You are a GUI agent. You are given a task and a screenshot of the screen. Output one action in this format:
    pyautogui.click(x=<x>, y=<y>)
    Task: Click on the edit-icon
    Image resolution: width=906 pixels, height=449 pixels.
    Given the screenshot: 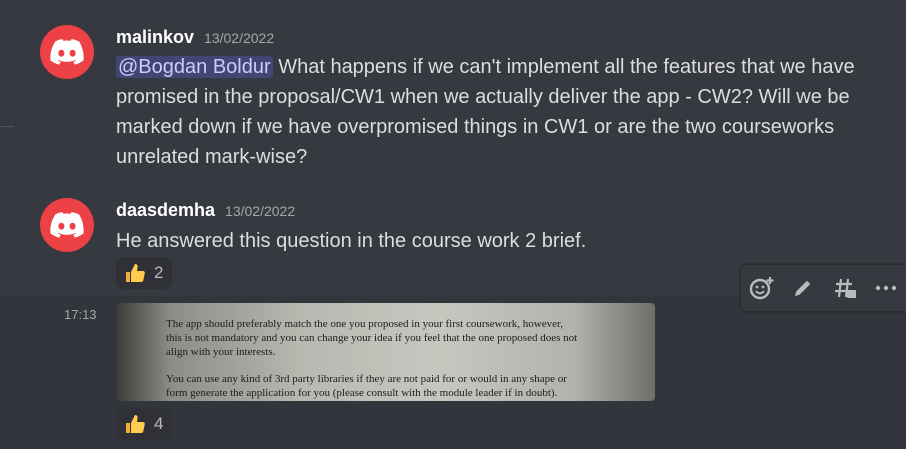 What is the action you would take?
    pyautogui.click(x=803, y=288)
    